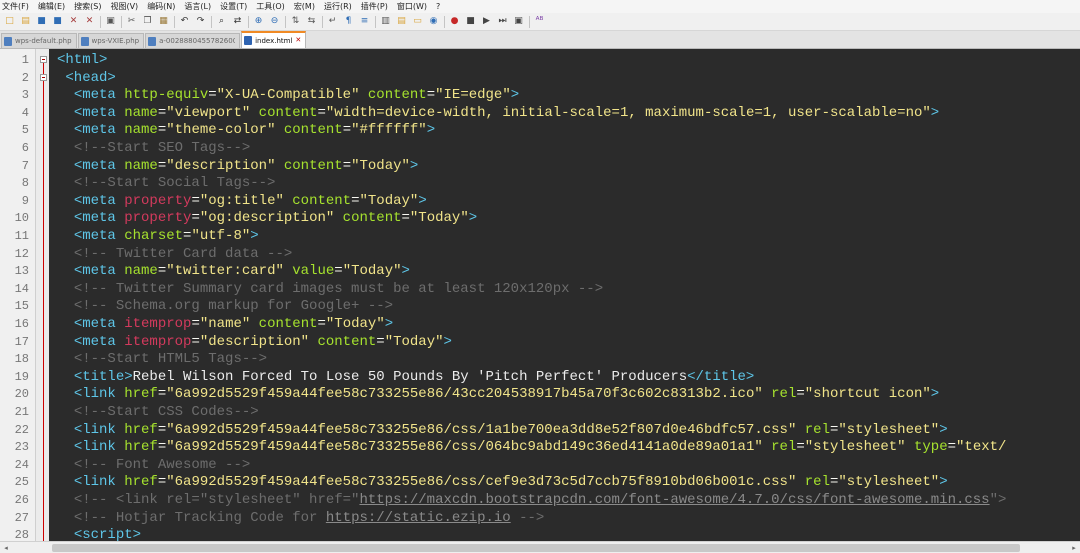  What do you see at coordinates (124, 6) in the screenshot?
I see `menu-item: 视图(V)` at bounding box center [124, 6].